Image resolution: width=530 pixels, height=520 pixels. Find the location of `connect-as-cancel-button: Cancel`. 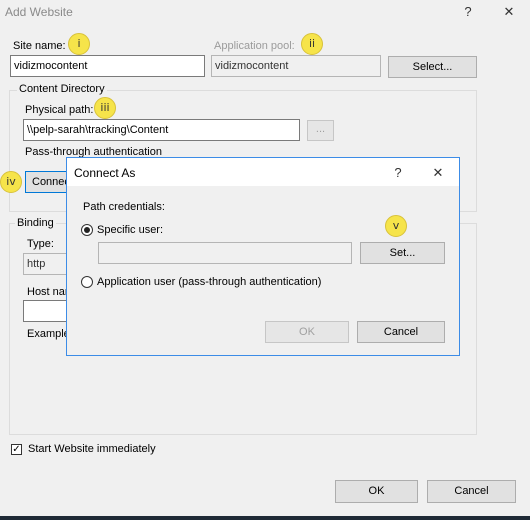

connect-as-cancel-button: Cancel is located at coordinates (401, 332).